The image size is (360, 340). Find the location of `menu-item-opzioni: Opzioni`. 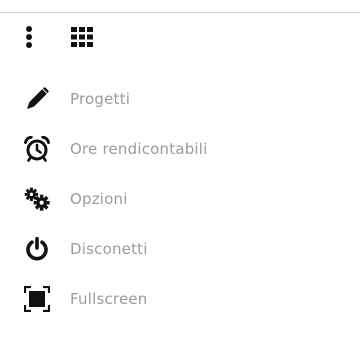

menu-item-opzioni: Opzioni is located at coordinates (116, 199).